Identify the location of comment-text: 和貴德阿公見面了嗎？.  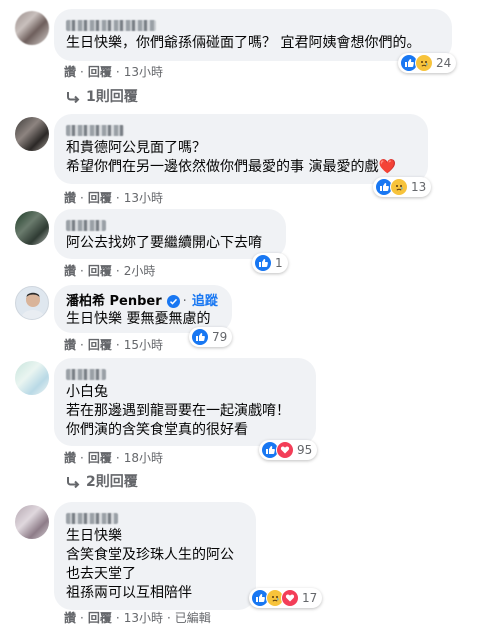
(136, 148).